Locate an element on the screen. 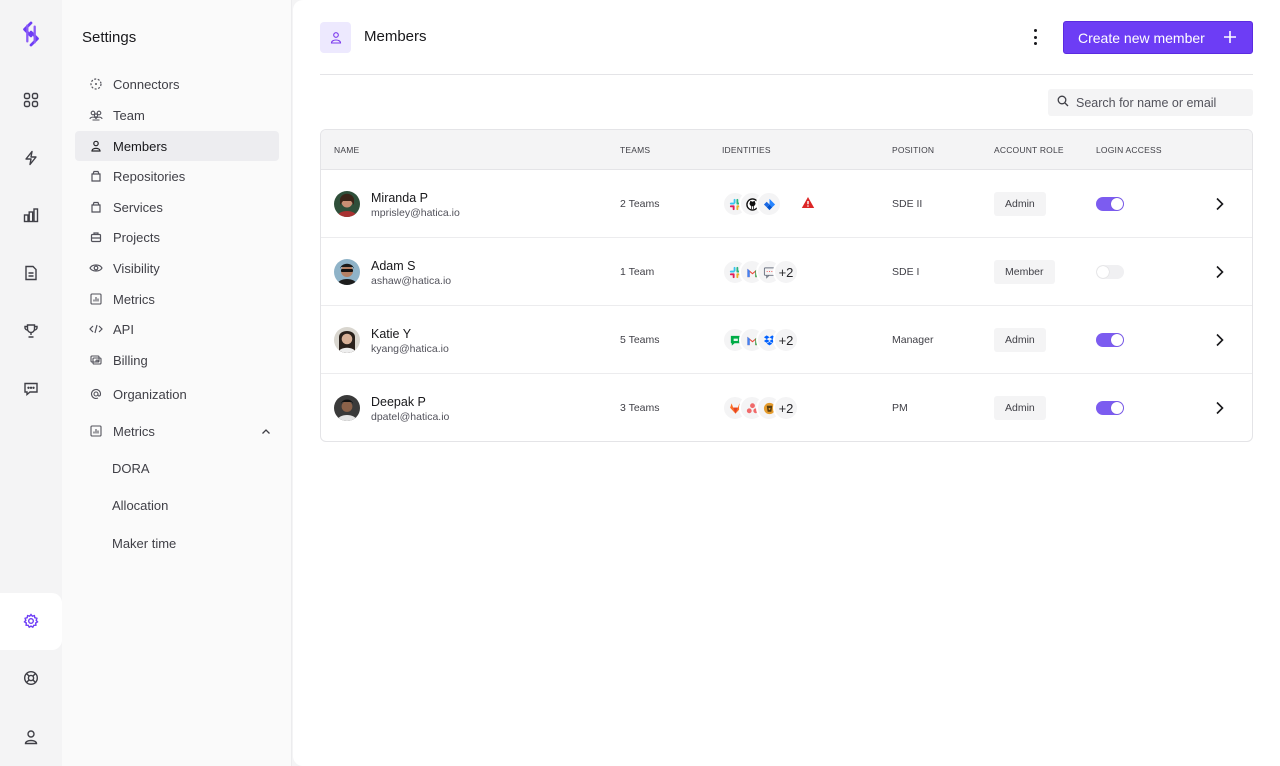 This screenshot has height=766, width=1280. create-member-label: Create new member is located at coordinates (1141, 37).